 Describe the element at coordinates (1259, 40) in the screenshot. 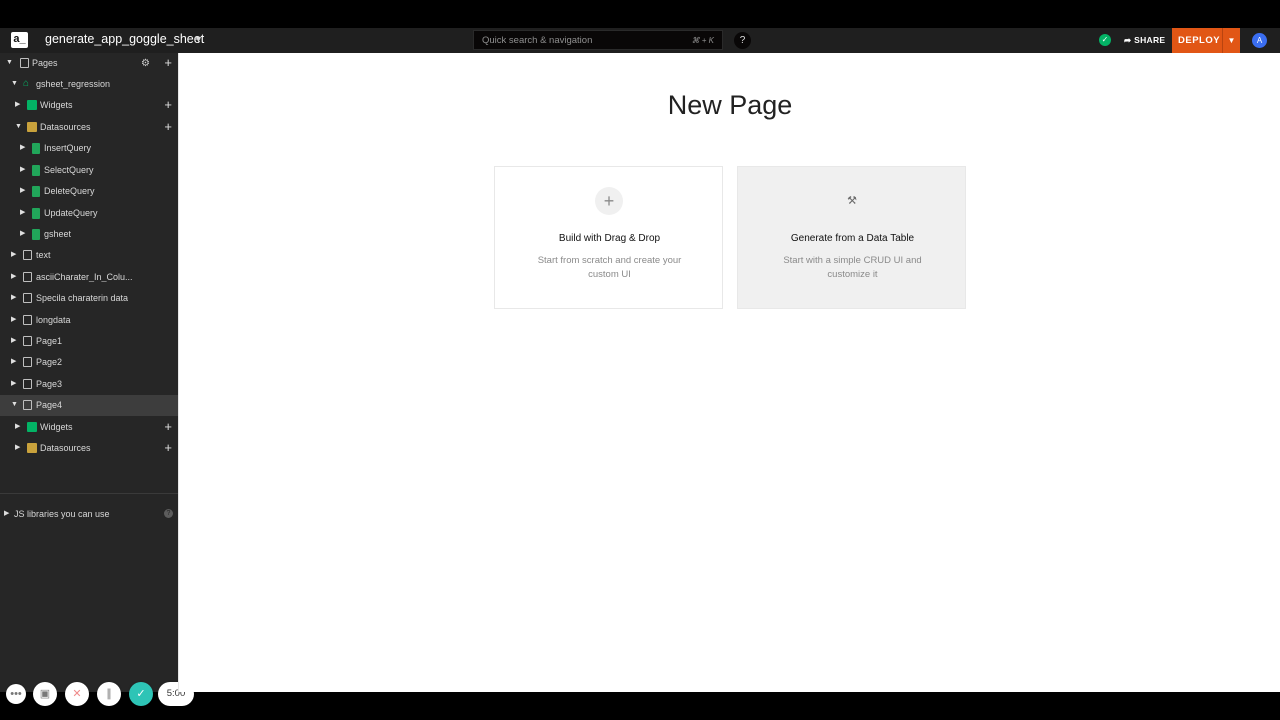

I see `avatar: A` at that location.